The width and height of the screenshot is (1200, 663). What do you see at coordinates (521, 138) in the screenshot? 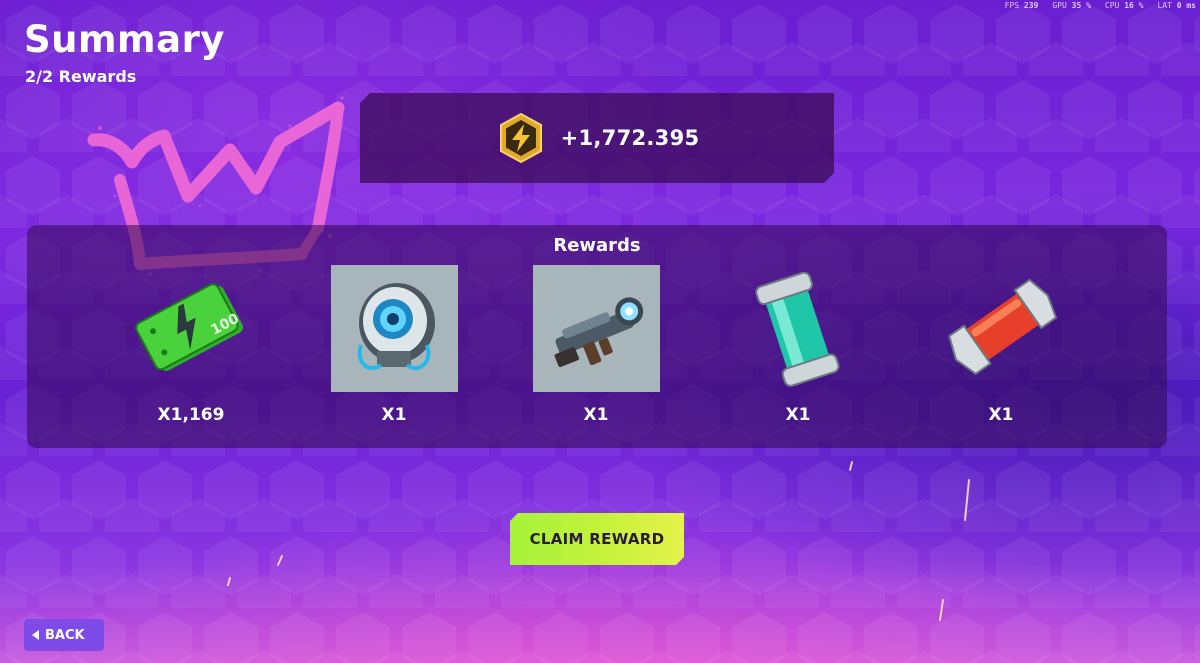
I see `lightning-coin-icon` at bounding box center [521, 138].